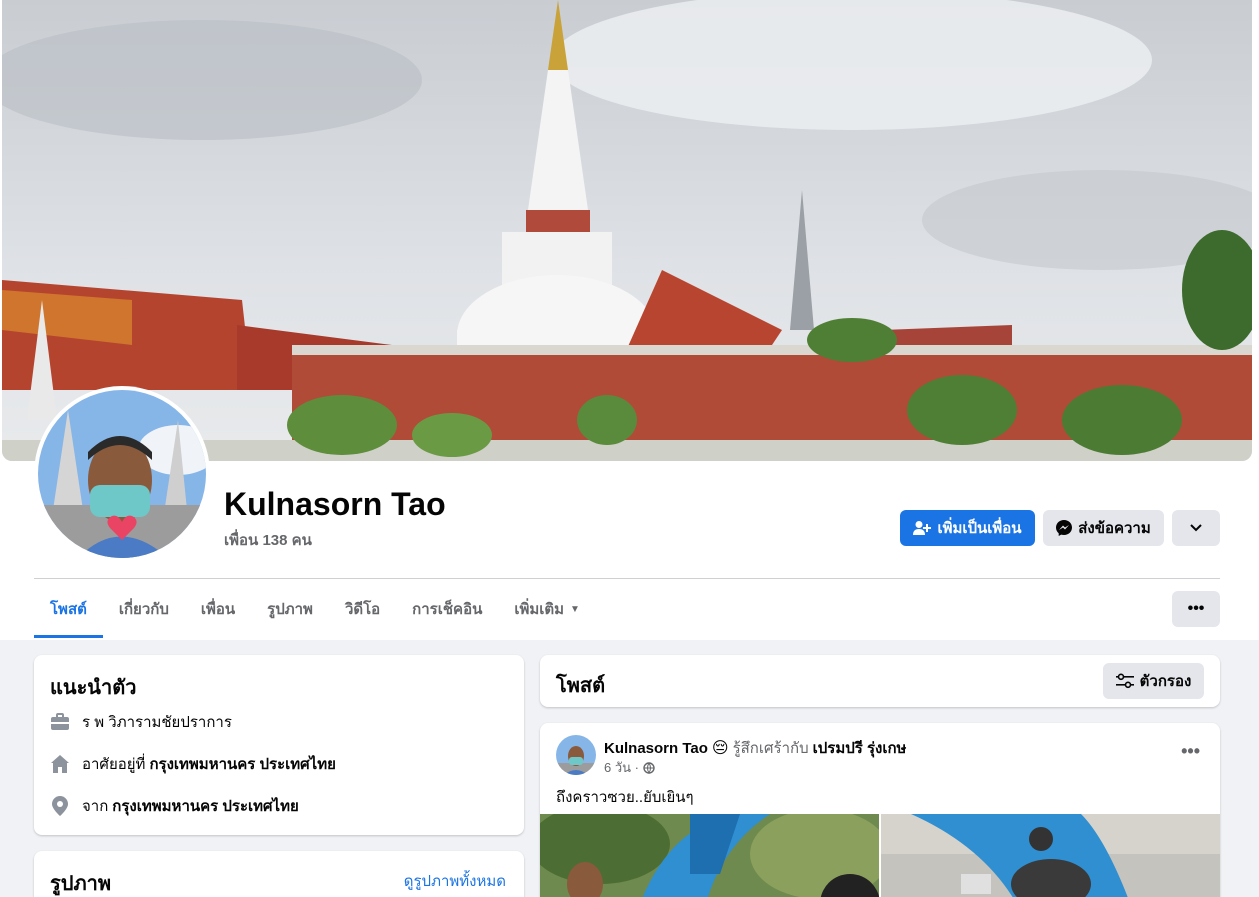  I want to click on sad-face-icon: 😔, so click(720, 748).